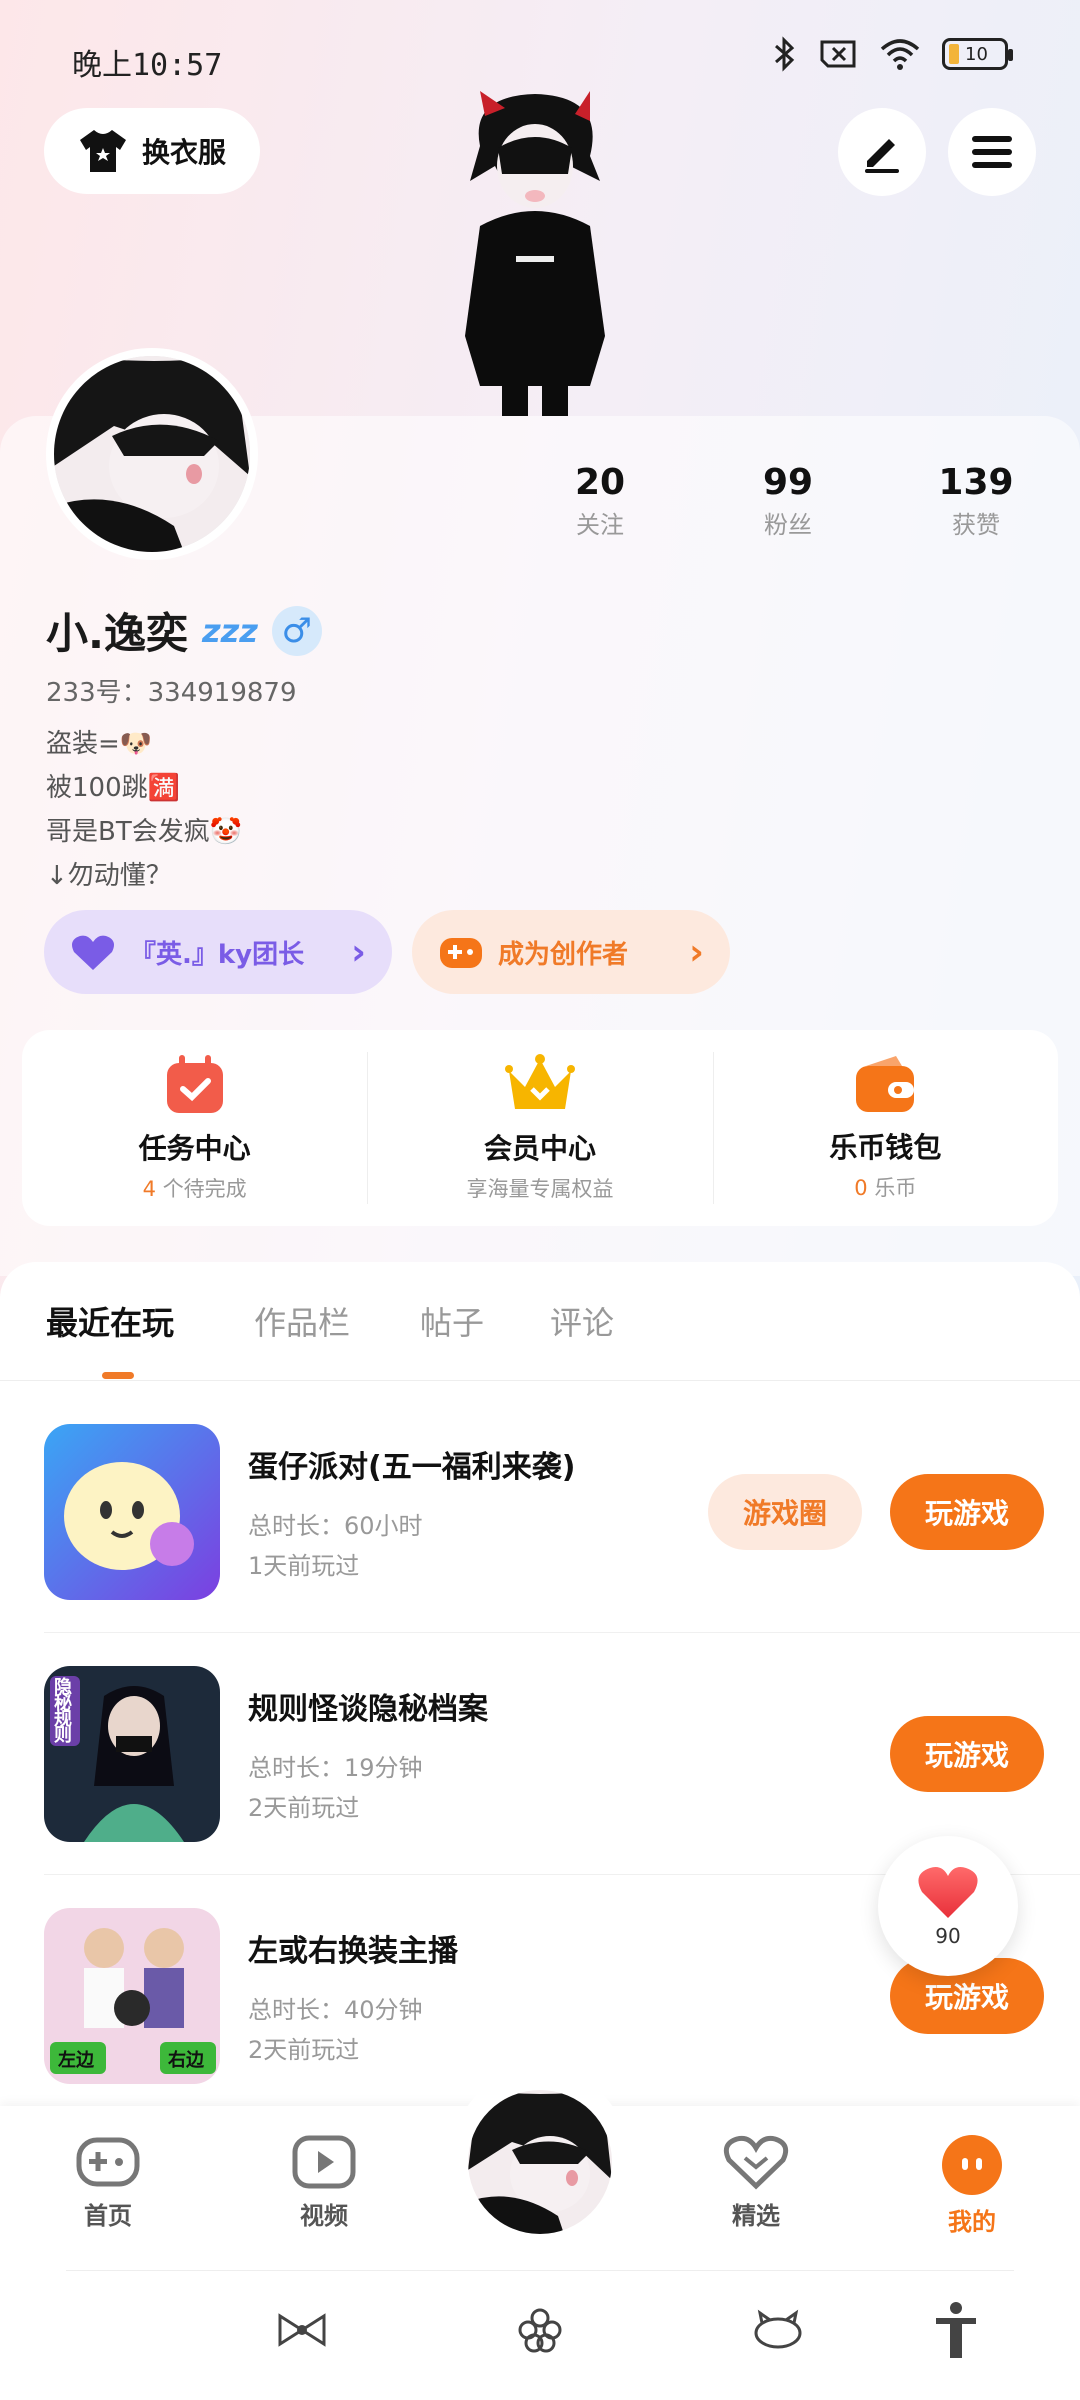 This screenshot has height=2400, width=1080. Describe the element at coordinates (109, 876) in the screenshot. I see `bio-line: ↓勿动懂？` at that location.